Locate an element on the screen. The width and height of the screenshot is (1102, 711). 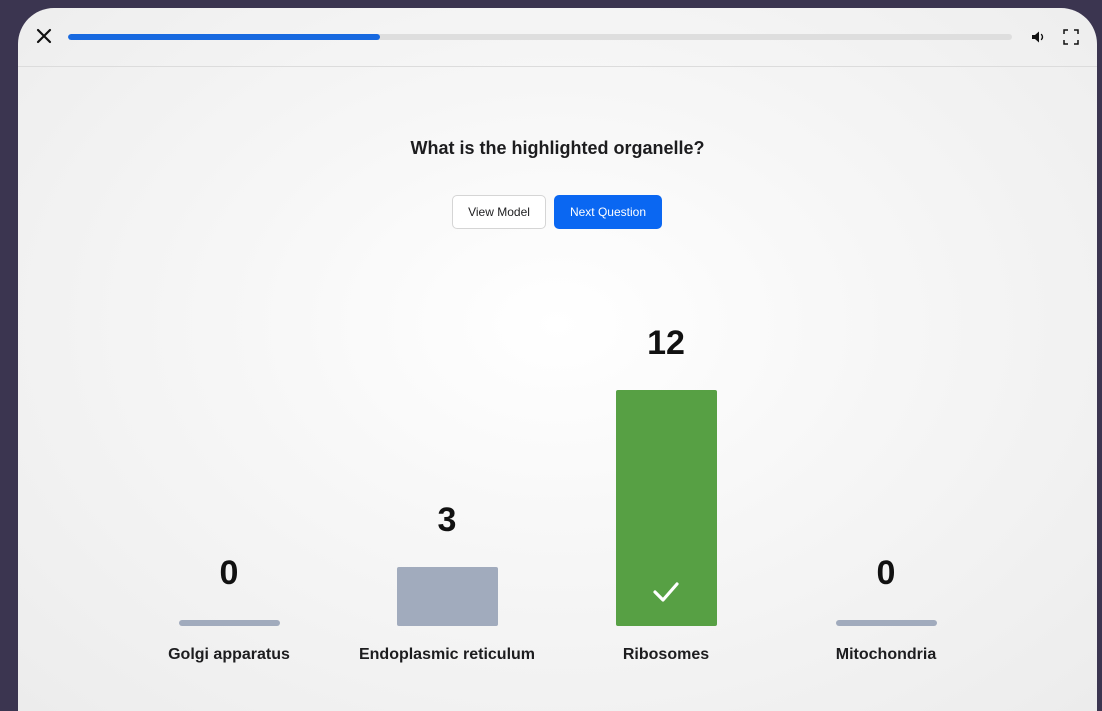
bar-label: Endoplasmic reticulum is located at coordinates (447, 654).